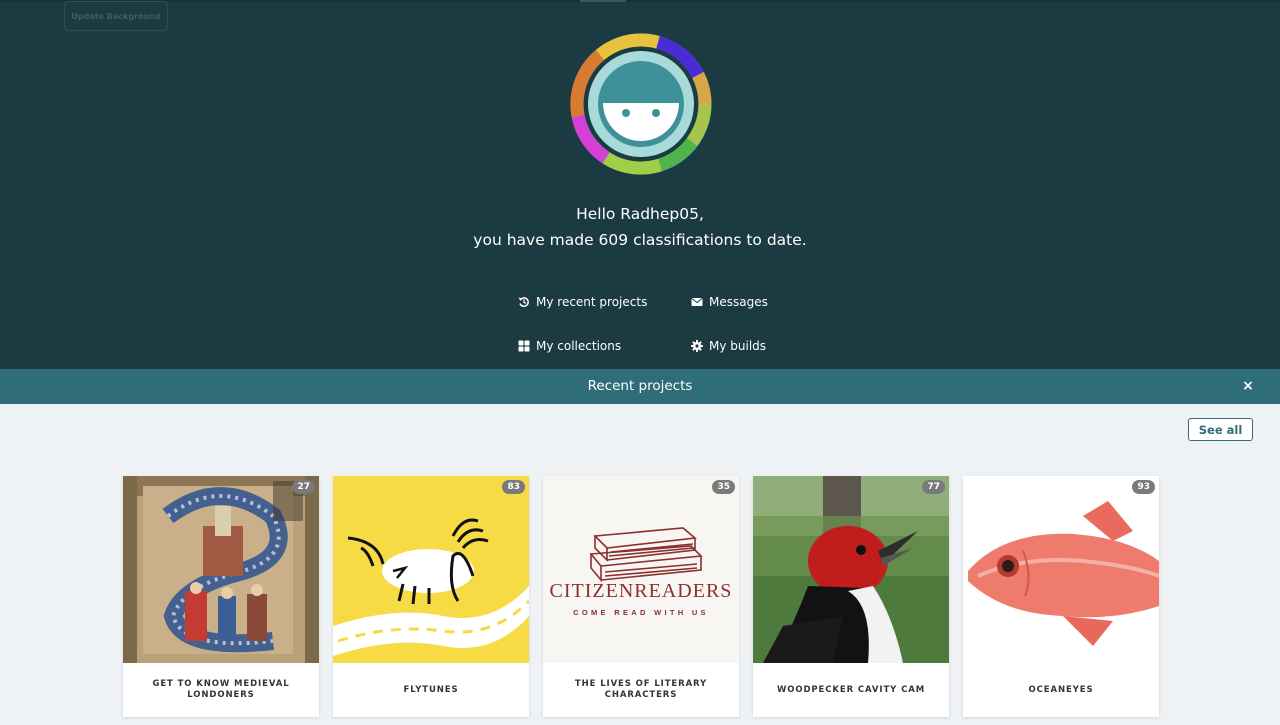  Describe the element at coordinates (738, 346) in the screenshot. I see `my-builds-label: My builds` at that location.